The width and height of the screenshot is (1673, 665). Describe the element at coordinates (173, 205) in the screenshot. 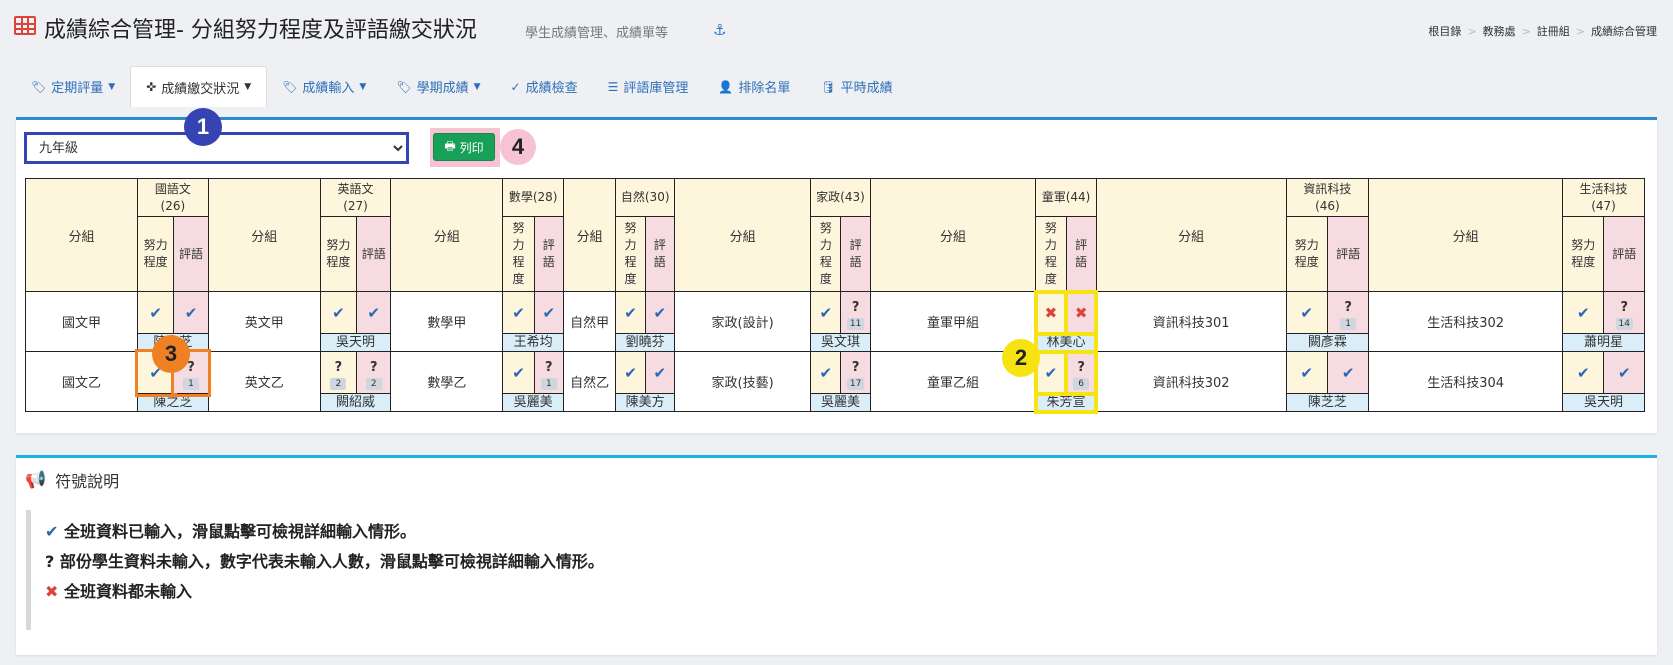

I see `subject-code: (26)` at that location.